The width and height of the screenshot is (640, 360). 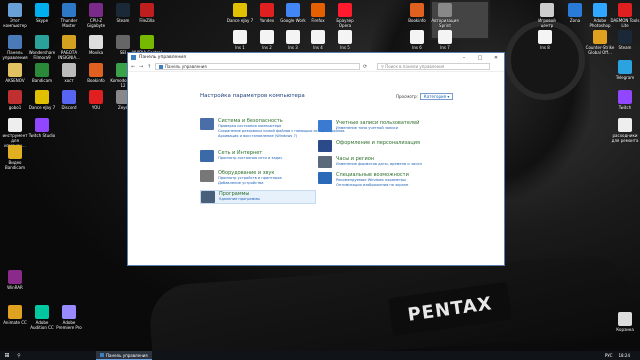 I want to click on desktop-icon: YOU, so click(x=96, y=100).